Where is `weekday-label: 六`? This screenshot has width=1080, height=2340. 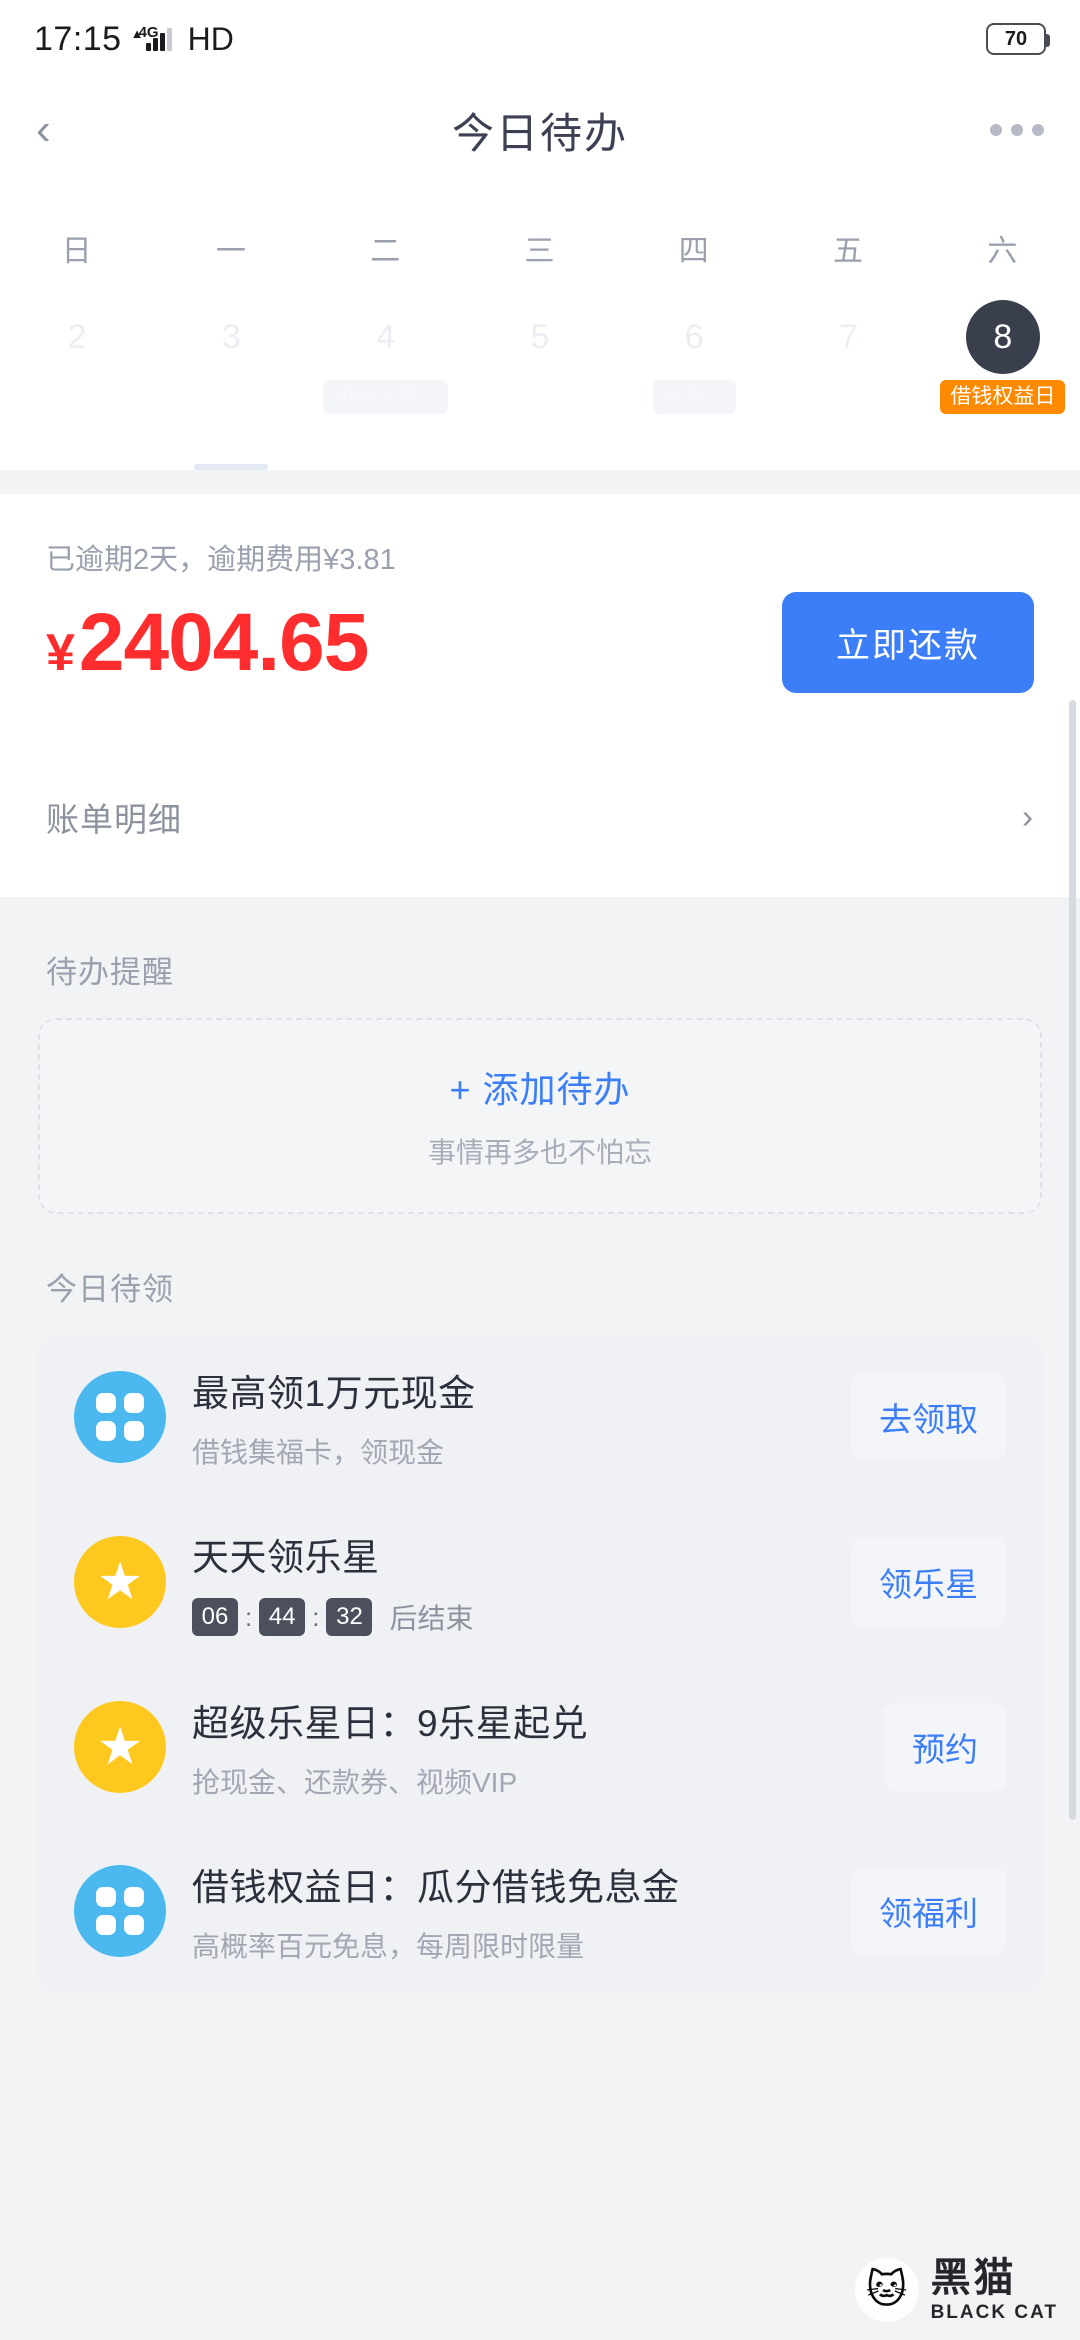 weekday-label: 六 is located at coordinates (1003, 251).